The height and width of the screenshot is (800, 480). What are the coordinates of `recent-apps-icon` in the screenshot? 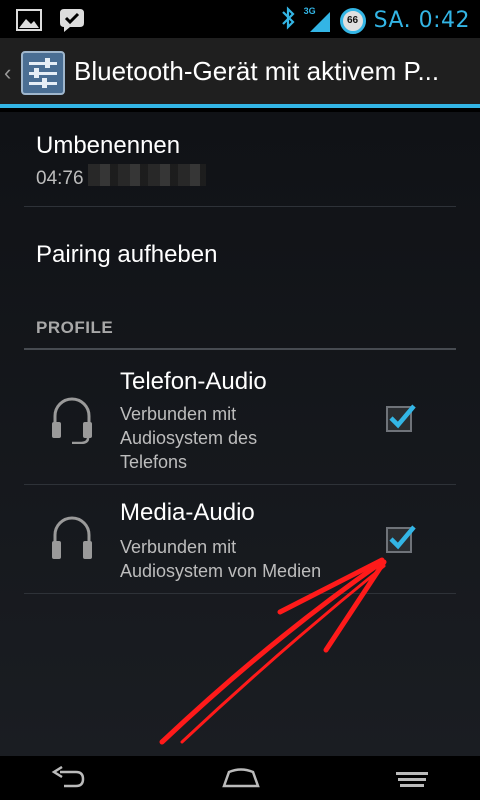 It's located at (412, 779).